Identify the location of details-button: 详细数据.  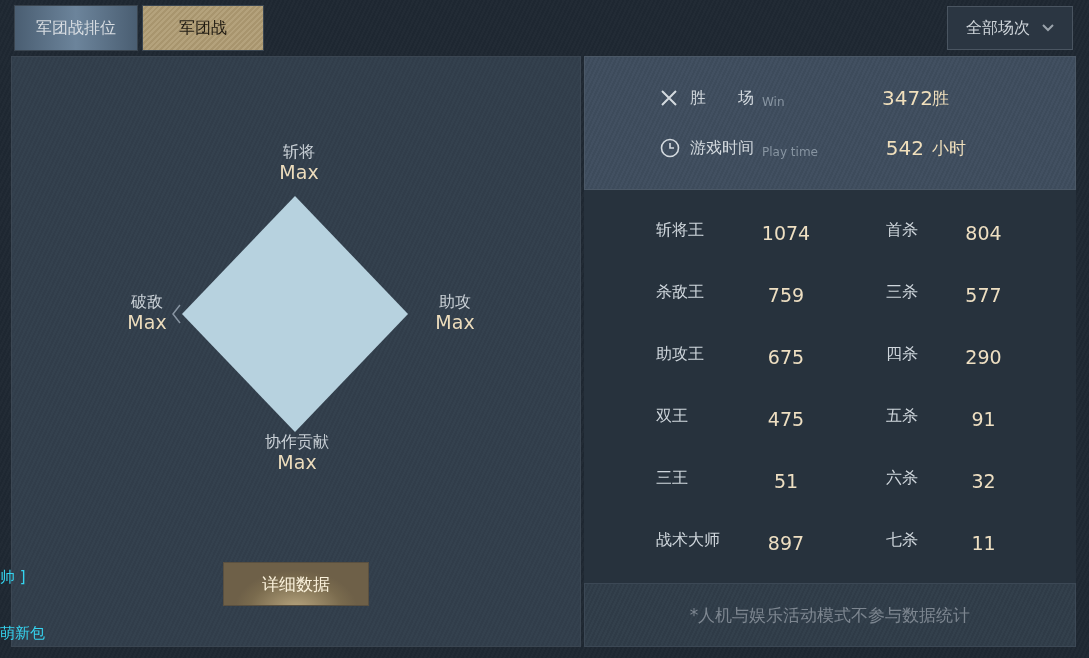
(296, 584).